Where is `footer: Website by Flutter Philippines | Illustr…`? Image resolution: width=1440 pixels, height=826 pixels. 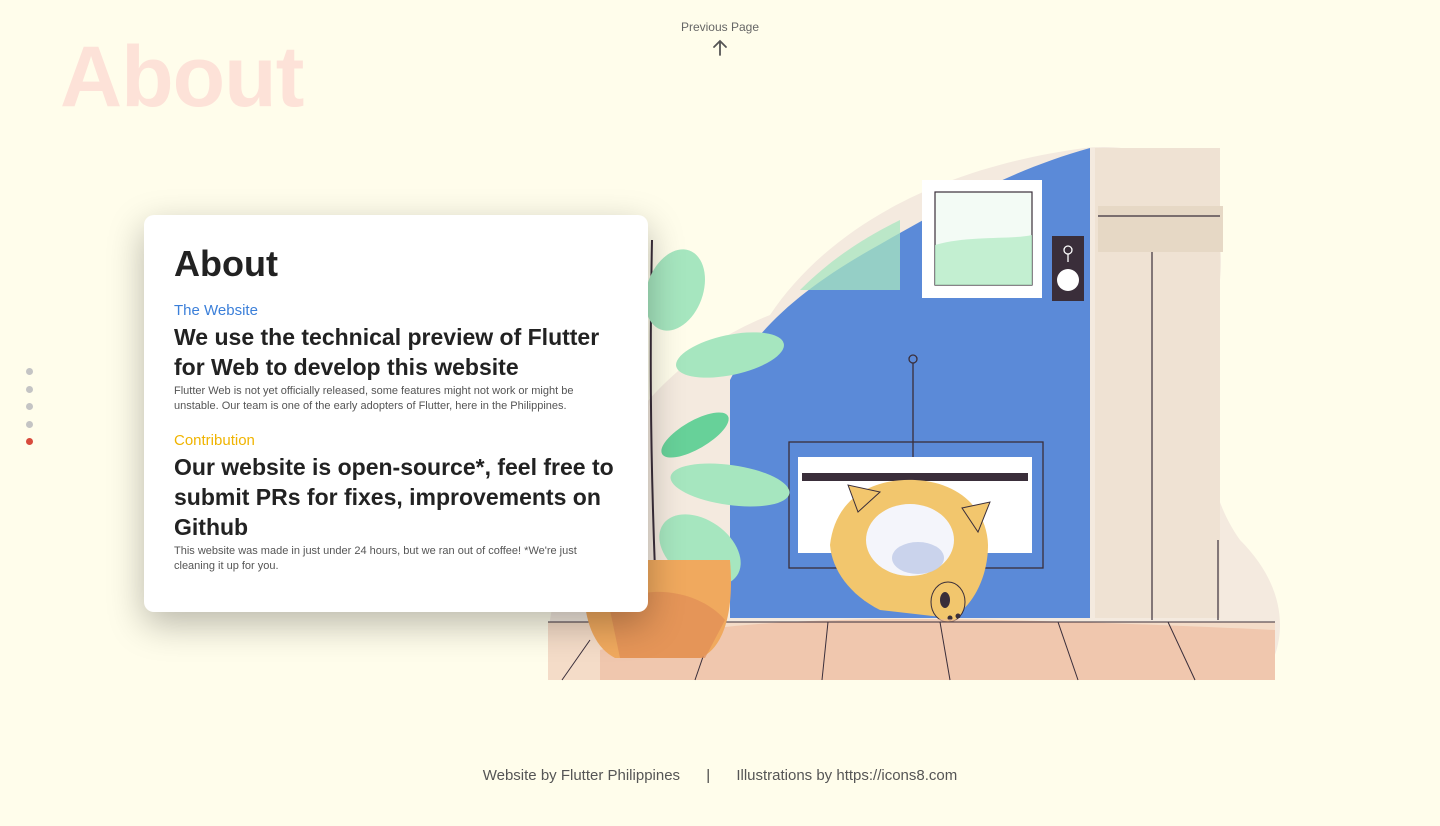 footer: Website by Flutter Philippines | Illustr… is located at coordinates (720, 775).